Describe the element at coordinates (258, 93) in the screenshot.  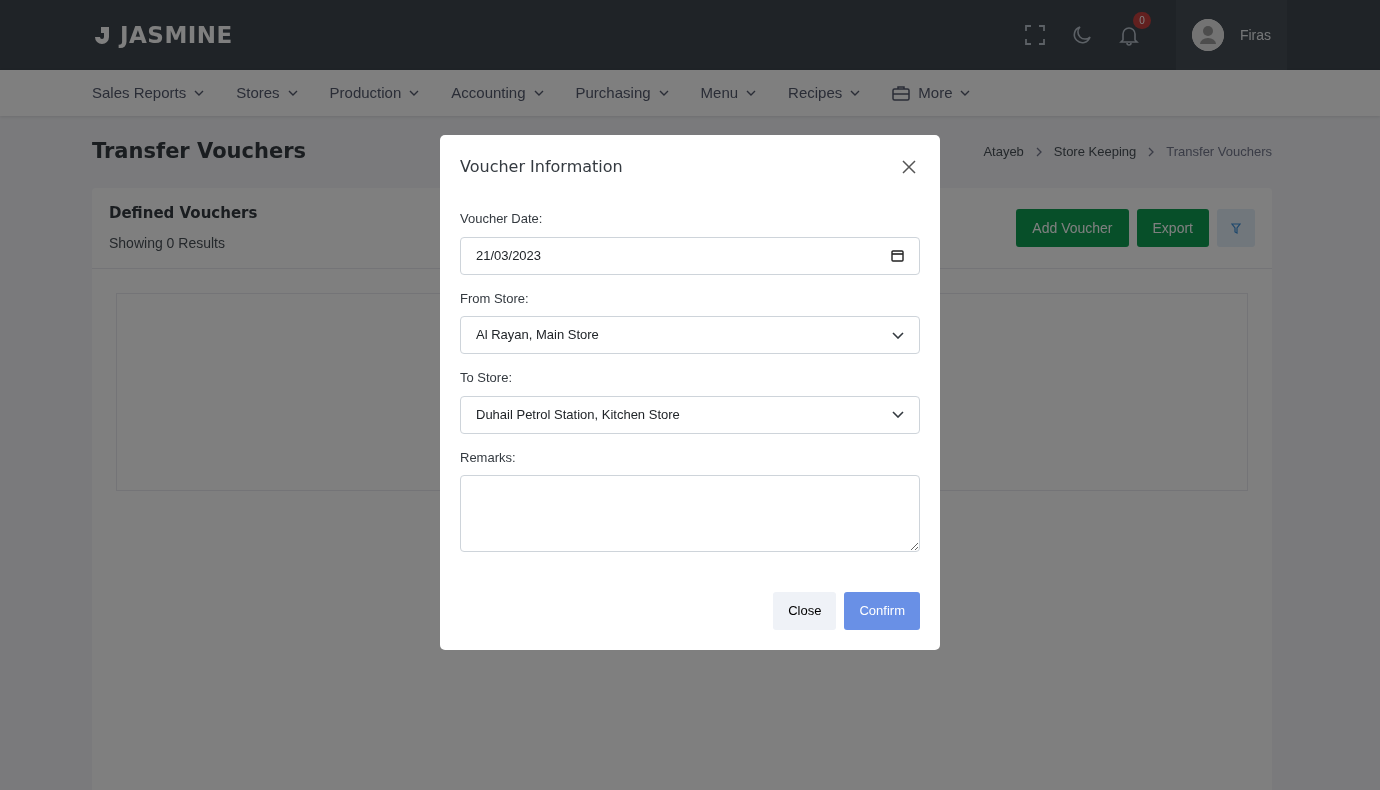
I see `menu-item: Stores` at that location.